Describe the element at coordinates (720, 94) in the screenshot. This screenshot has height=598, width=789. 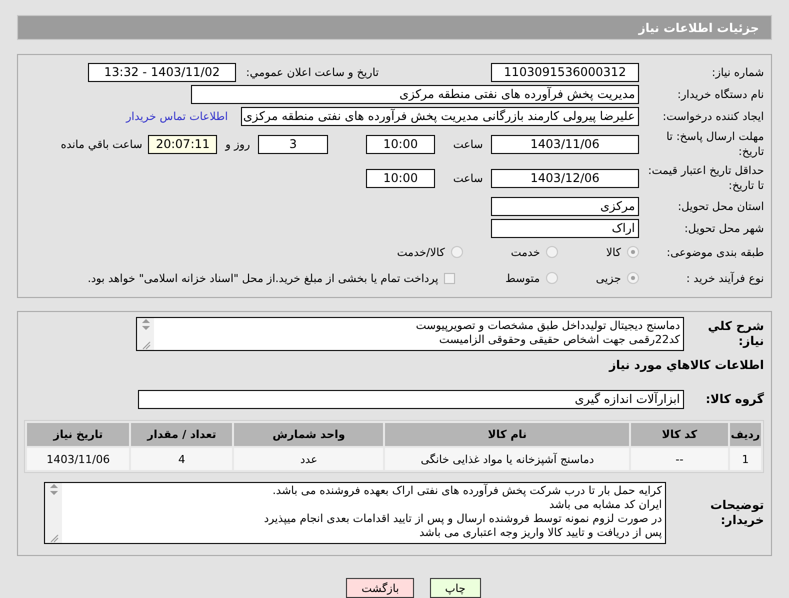
I see `field-label: نام دستگاه خریدار:` at that location.